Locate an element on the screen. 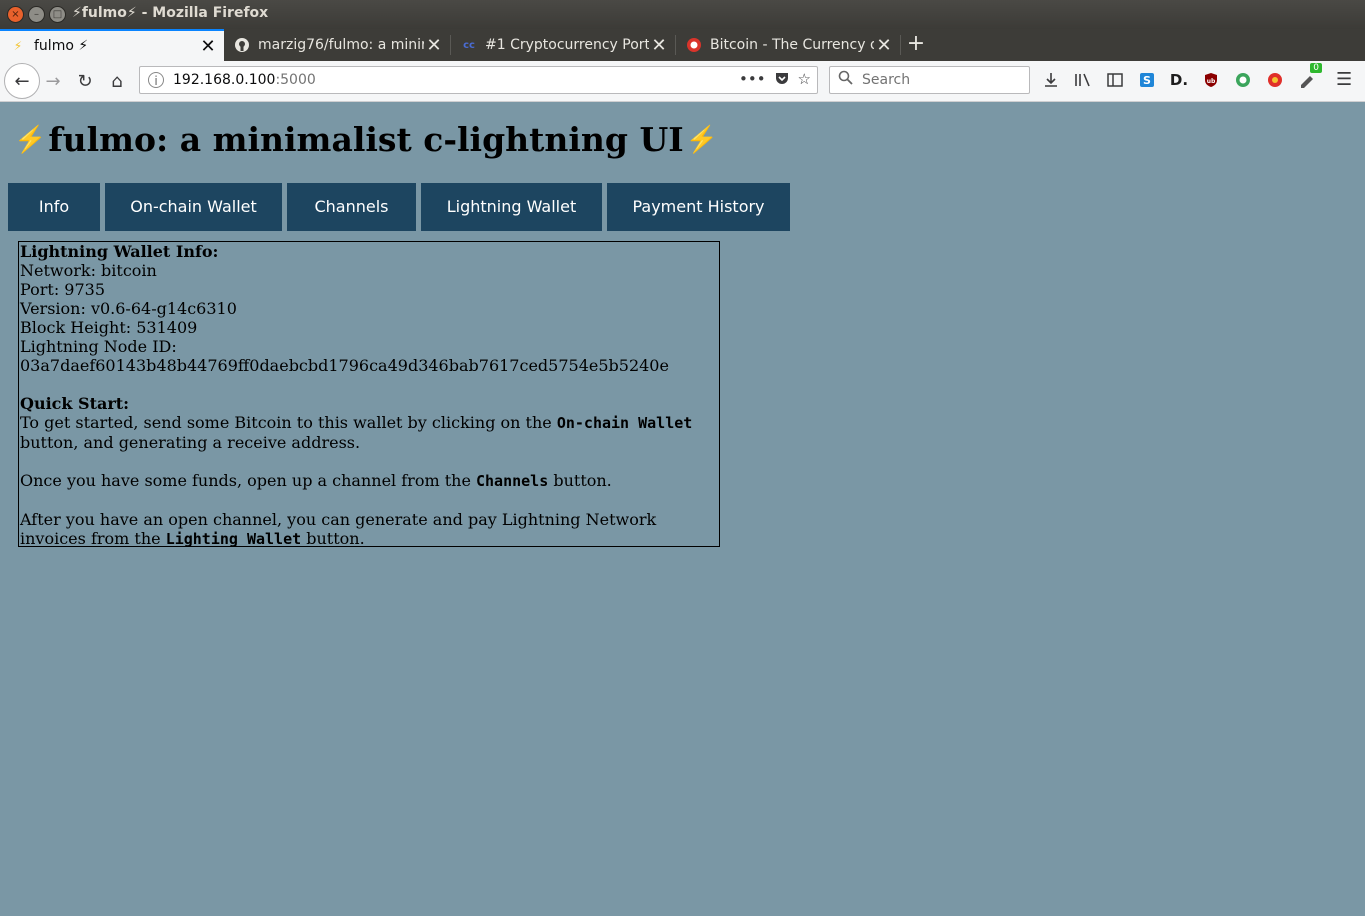 This screenshot has height=916, width=1365. search-input: Search is located at coordinates (886, 80).